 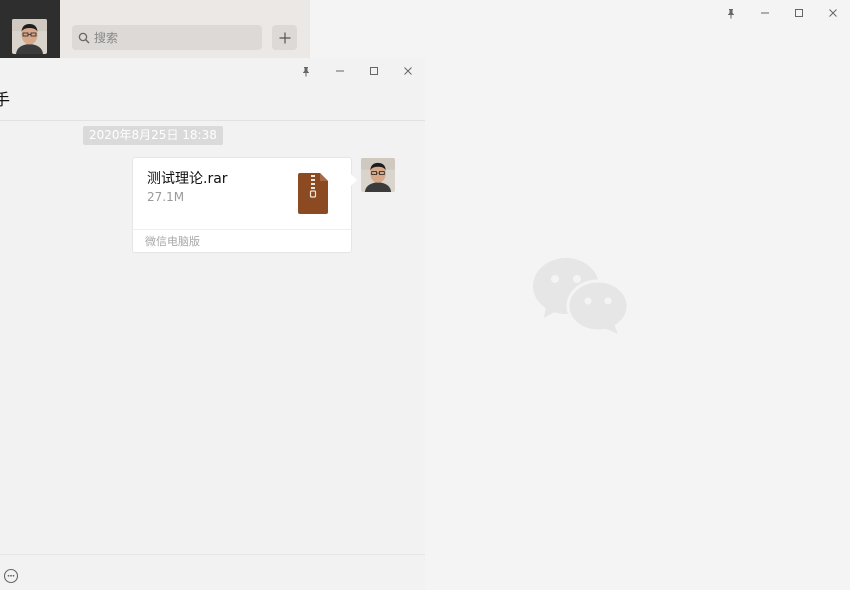 What do you see at coordinates (313, 193) in the screenshot?
I see `zip-file-icon` at bounding box center [313, 193].